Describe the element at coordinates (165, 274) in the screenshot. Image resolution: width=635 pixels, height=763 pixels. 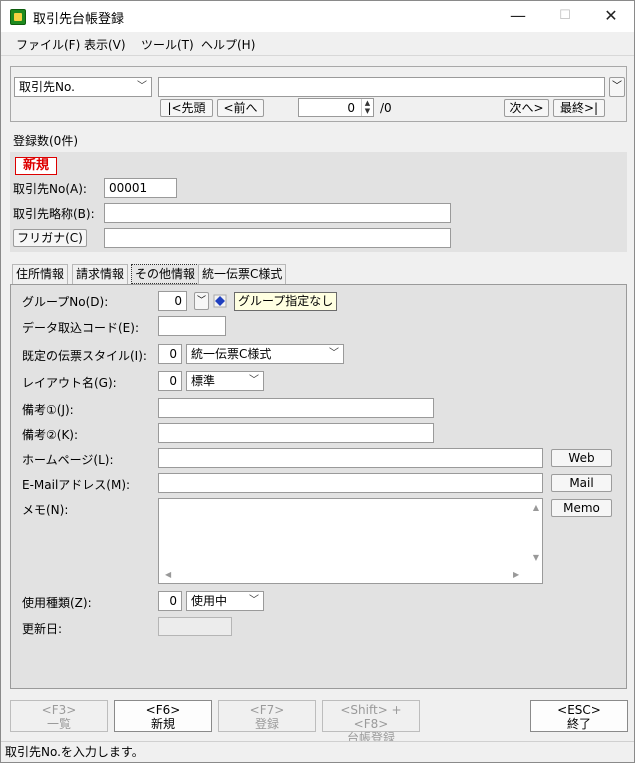
I see `tab-other: その他情報` at that location.